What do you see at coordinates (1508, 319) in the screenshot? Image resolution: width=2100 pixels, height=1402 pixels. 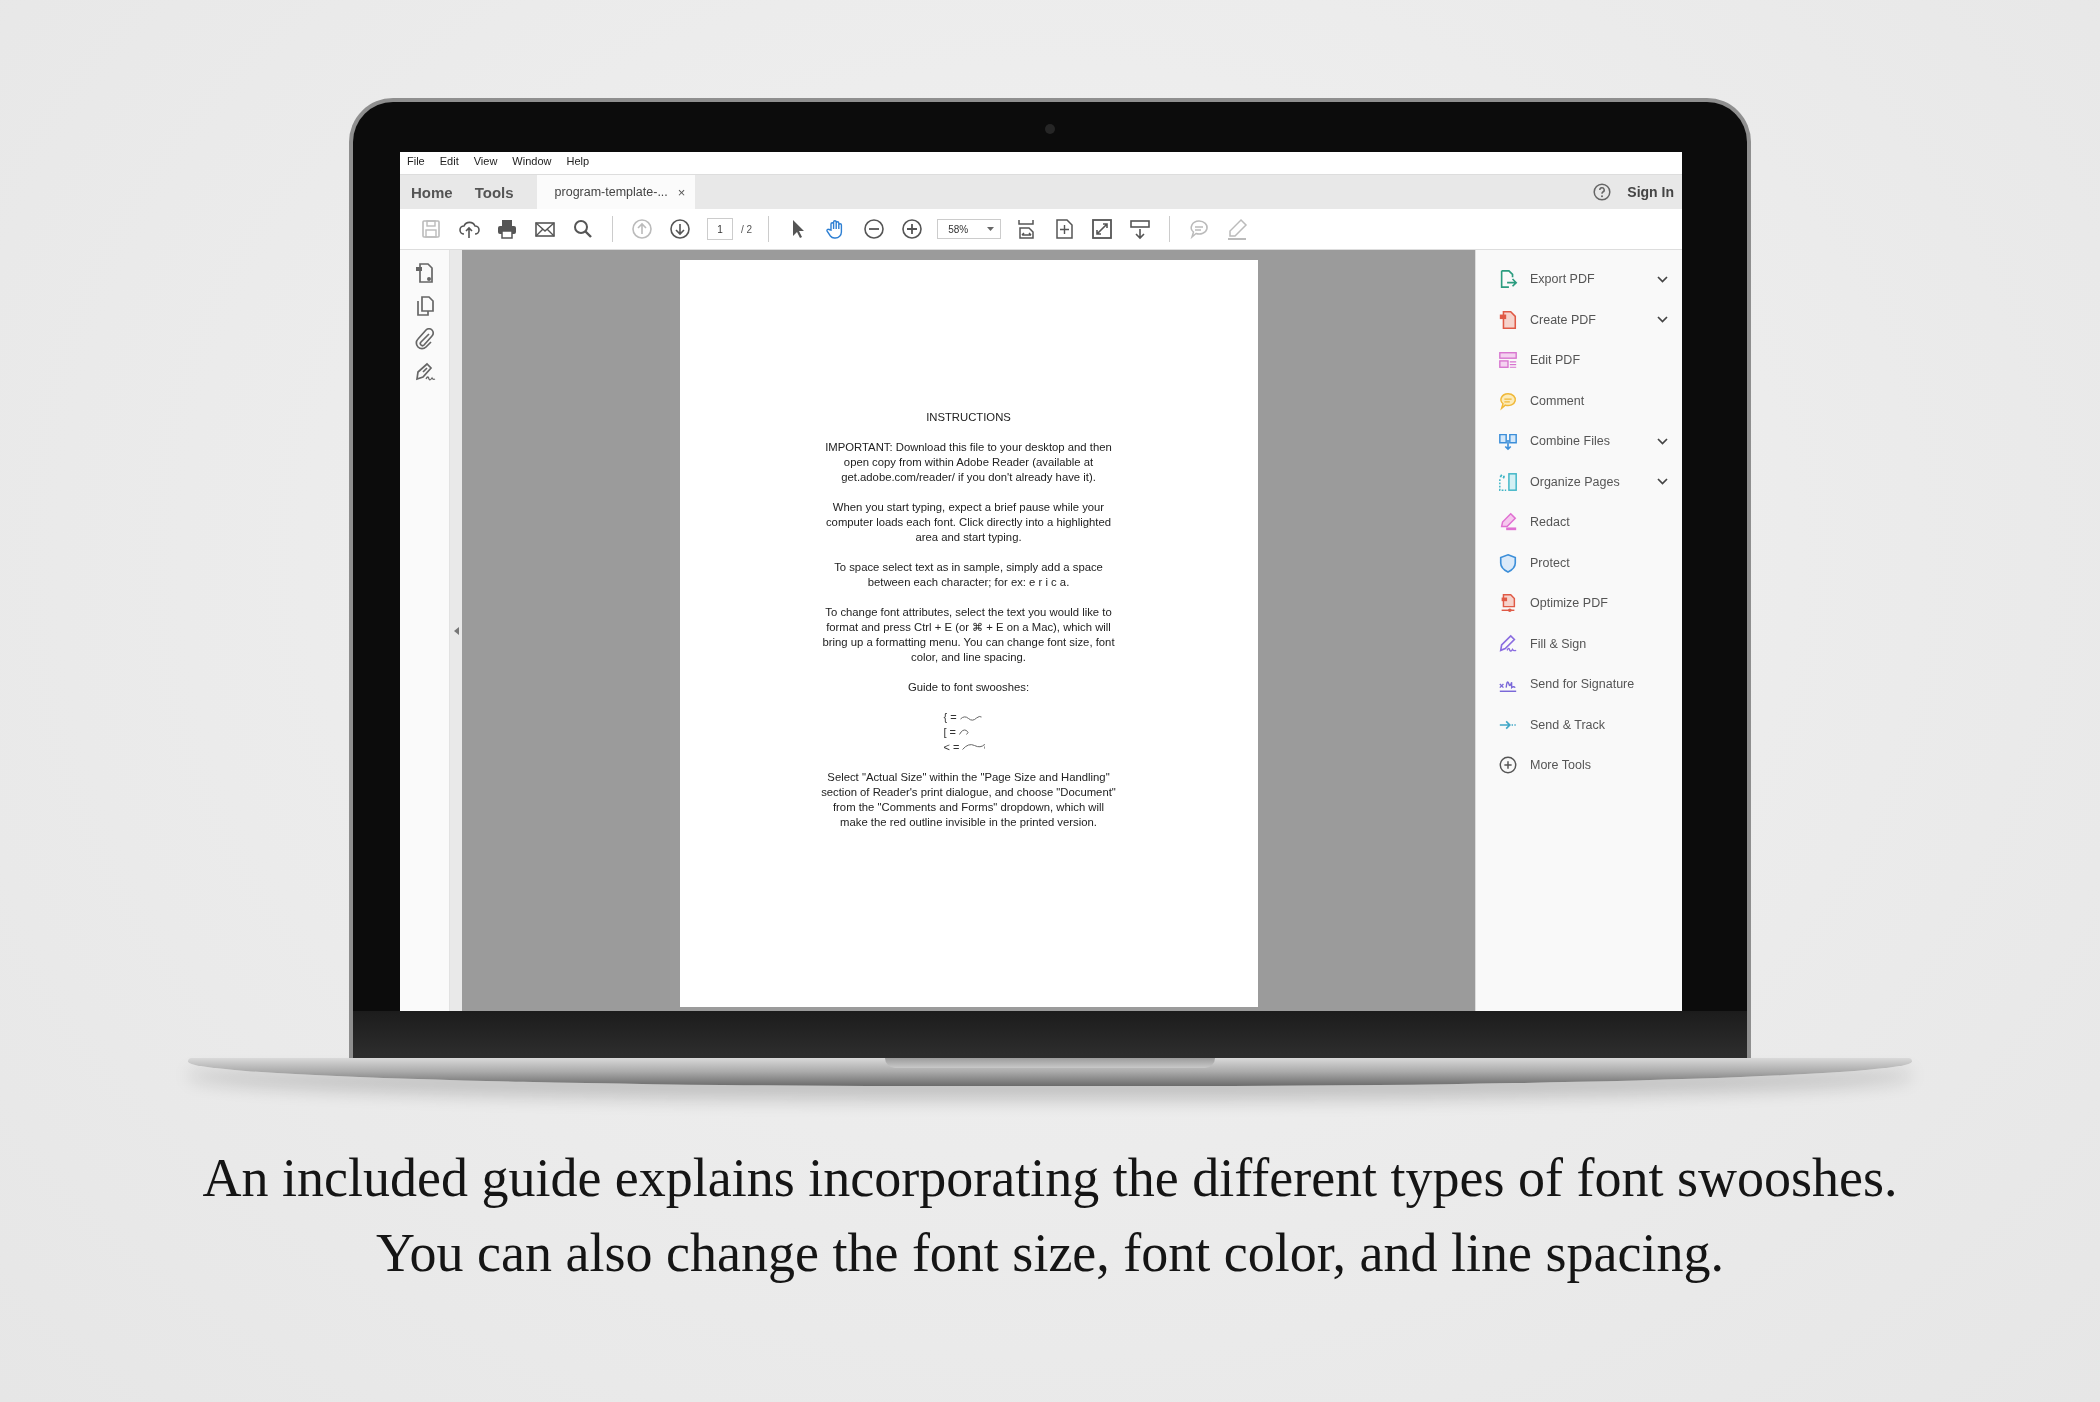 I see `document-icon` at bounding box center [1508, 319].